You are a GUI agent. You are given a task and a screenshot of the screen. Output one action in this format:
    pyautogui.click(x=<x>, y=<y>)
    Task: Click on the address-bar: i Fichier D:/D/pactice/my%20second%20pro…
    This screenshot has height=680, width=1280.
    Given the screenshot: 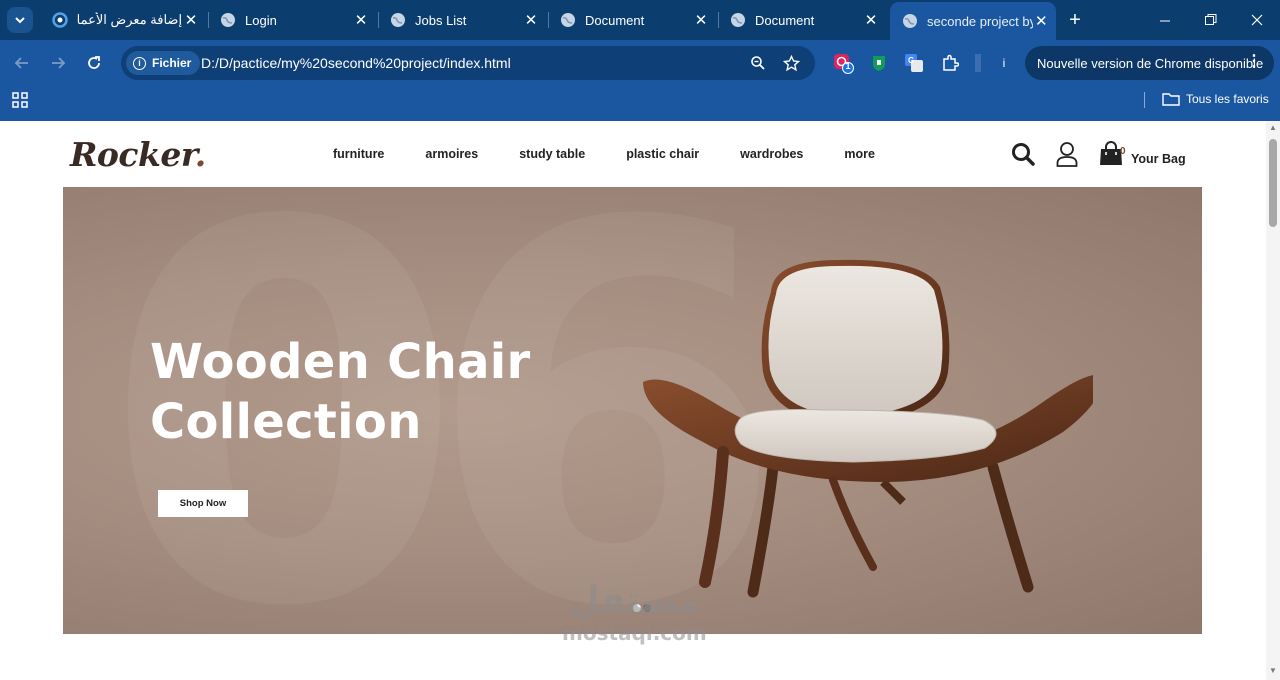 What is the action you would take?
    pyautogui.click(x=468, y=63)
    